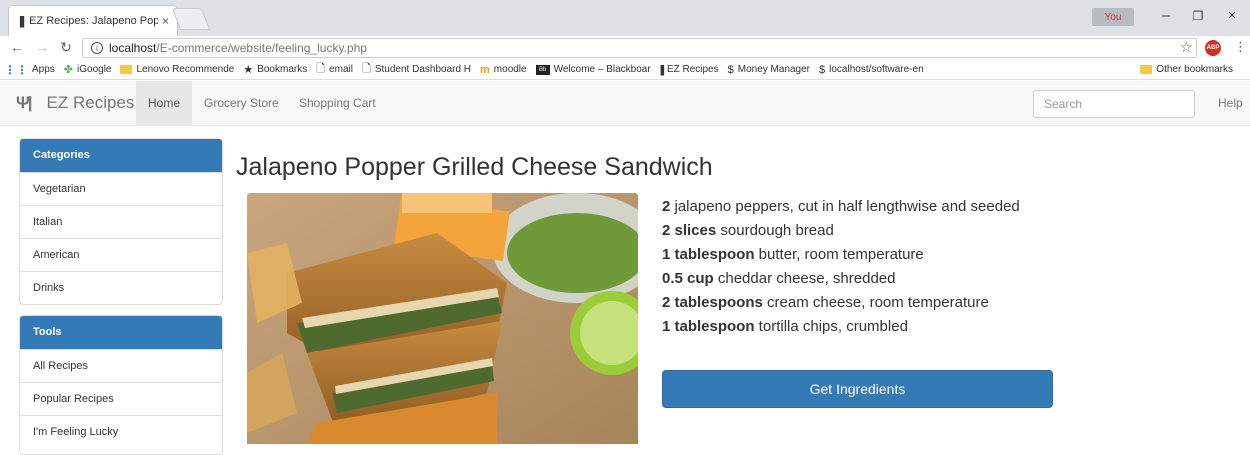 Image resolution: width=1250 pixels, height=455 pixels. I want to click on tool-popular-recipes: Popular Recipes, so click(121, 398).